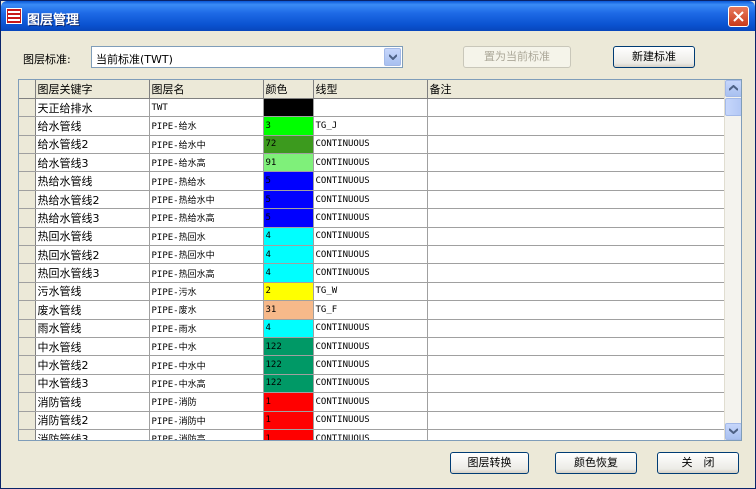 The width and height of the screenshot is (756, 489). Describe the element at coordinates (373, 145) in the screenshot. I see `table-row: 给水管线2 PIPE-给水中 72 CONTINUOUS` at that location.